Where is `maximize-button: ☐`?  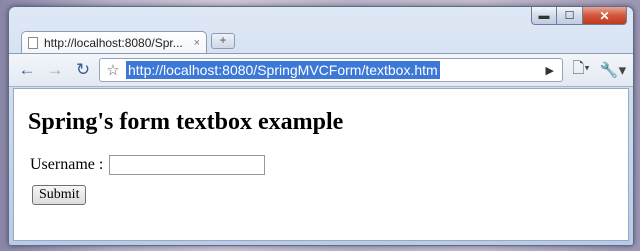 maximize-button: ☐ is located at coordinates (570, 16).